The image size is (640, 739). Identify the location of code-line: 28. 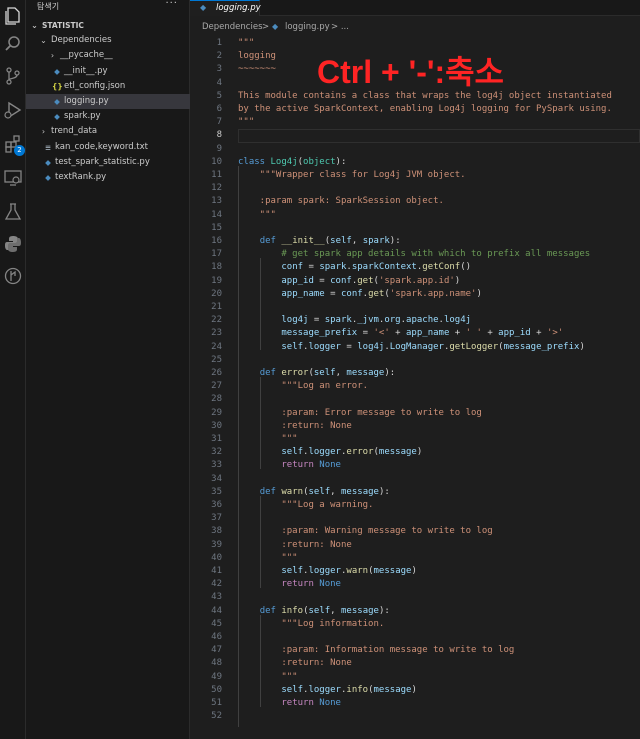
(415, 399).